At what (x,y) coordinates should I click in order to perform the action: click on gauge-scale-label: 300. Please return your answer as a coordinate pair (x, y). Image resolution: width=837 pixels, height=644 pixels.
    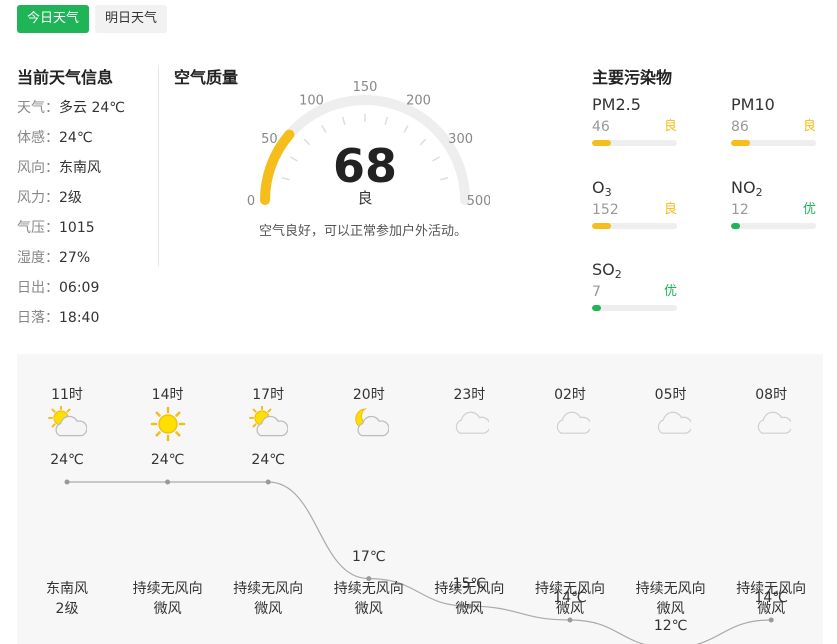
    Looking at the image, I should click on (460, 139).